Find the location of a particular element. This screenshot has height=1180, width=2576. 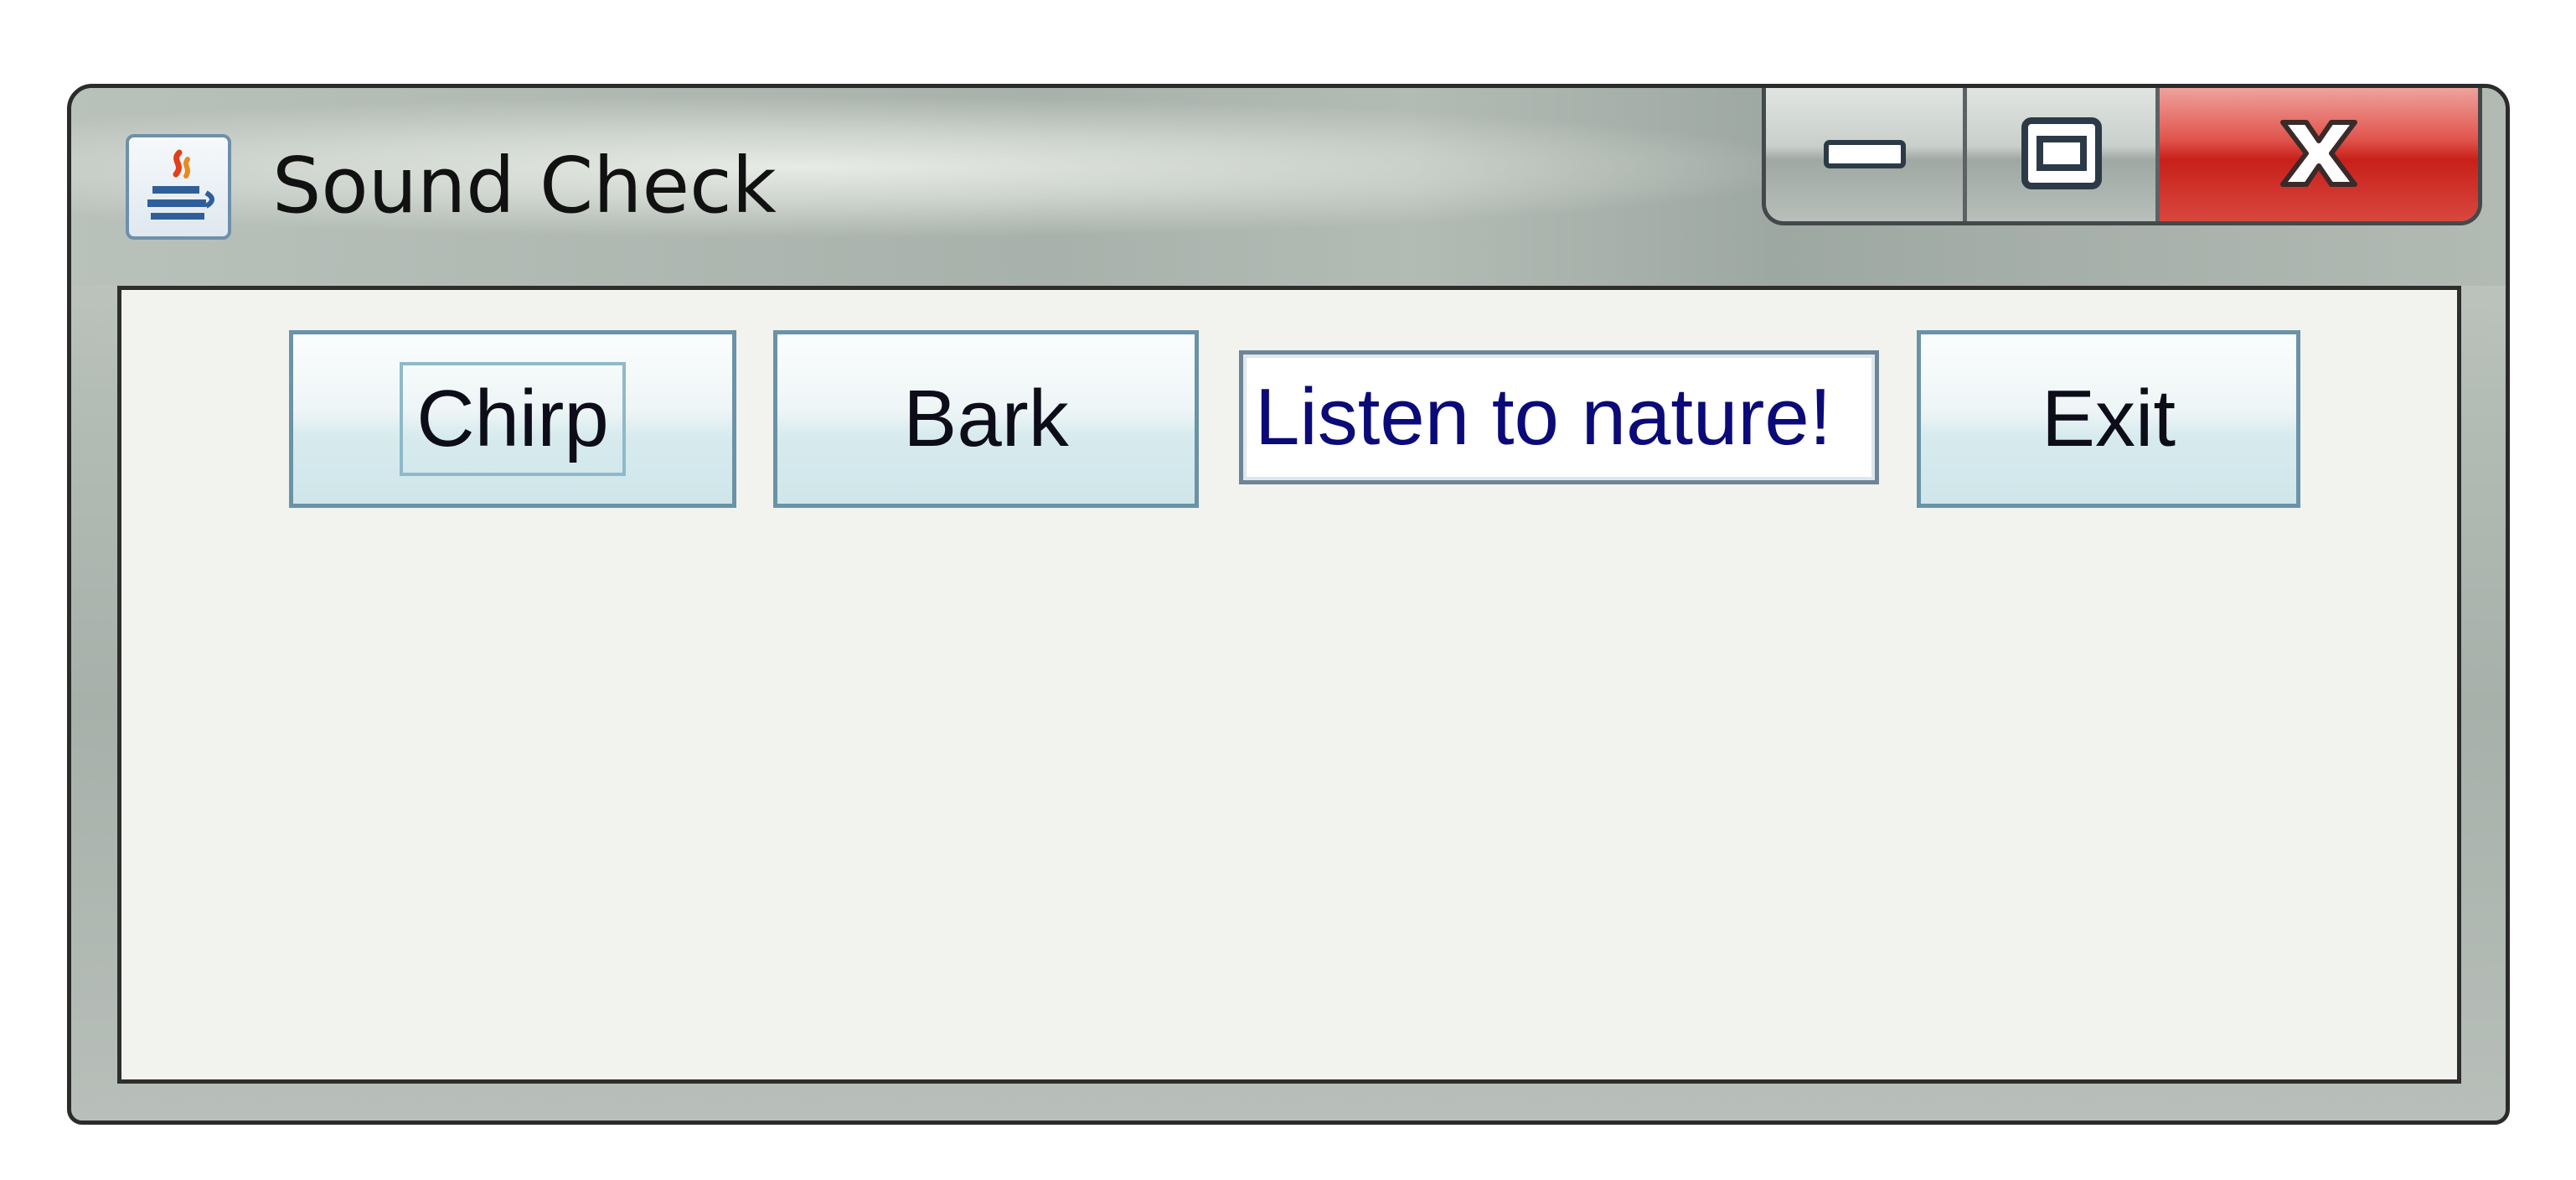

maximize-icon is located at coordinates (2061, 152).